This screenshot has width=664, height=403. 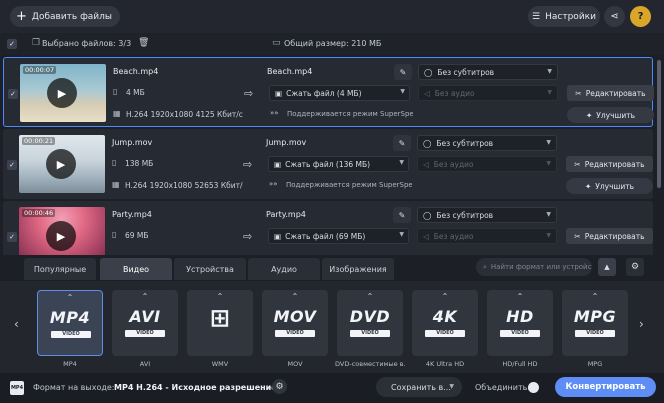 I want to click on total-size: Общий размер: 210 МБ, so click(x=333, y=43).